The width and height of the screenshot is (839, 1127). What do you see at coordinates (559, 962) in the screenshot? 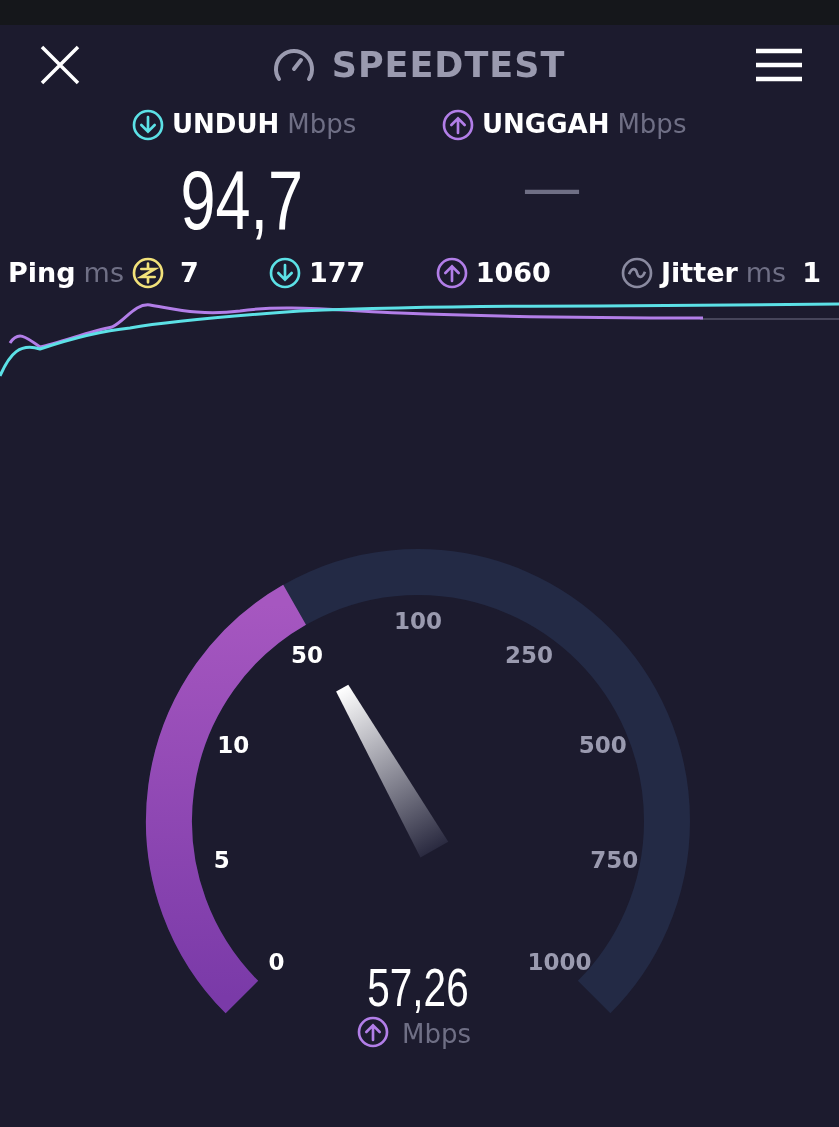
I see `gauge-tick-label: 1000` at bounding box center [559, 962].